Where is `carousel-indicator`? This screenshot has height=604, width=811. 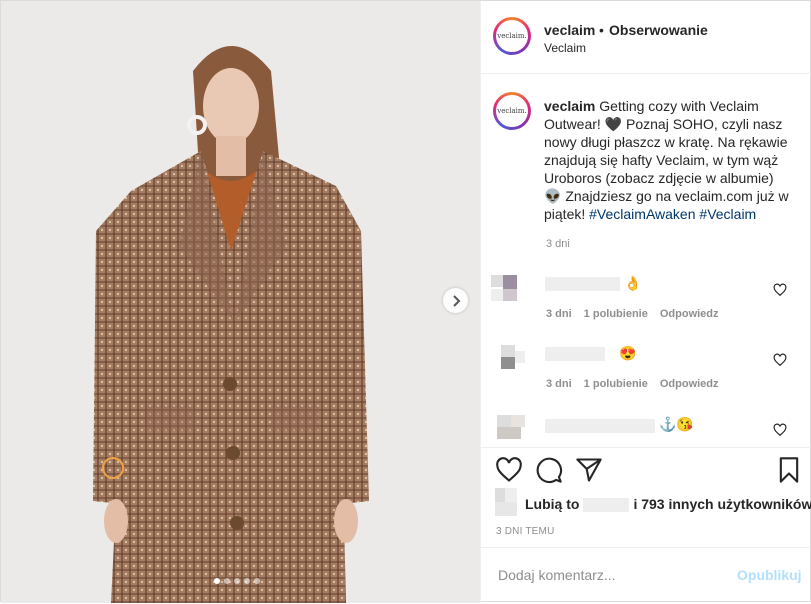 carousel-indicator is located at coordinates (237, 581).